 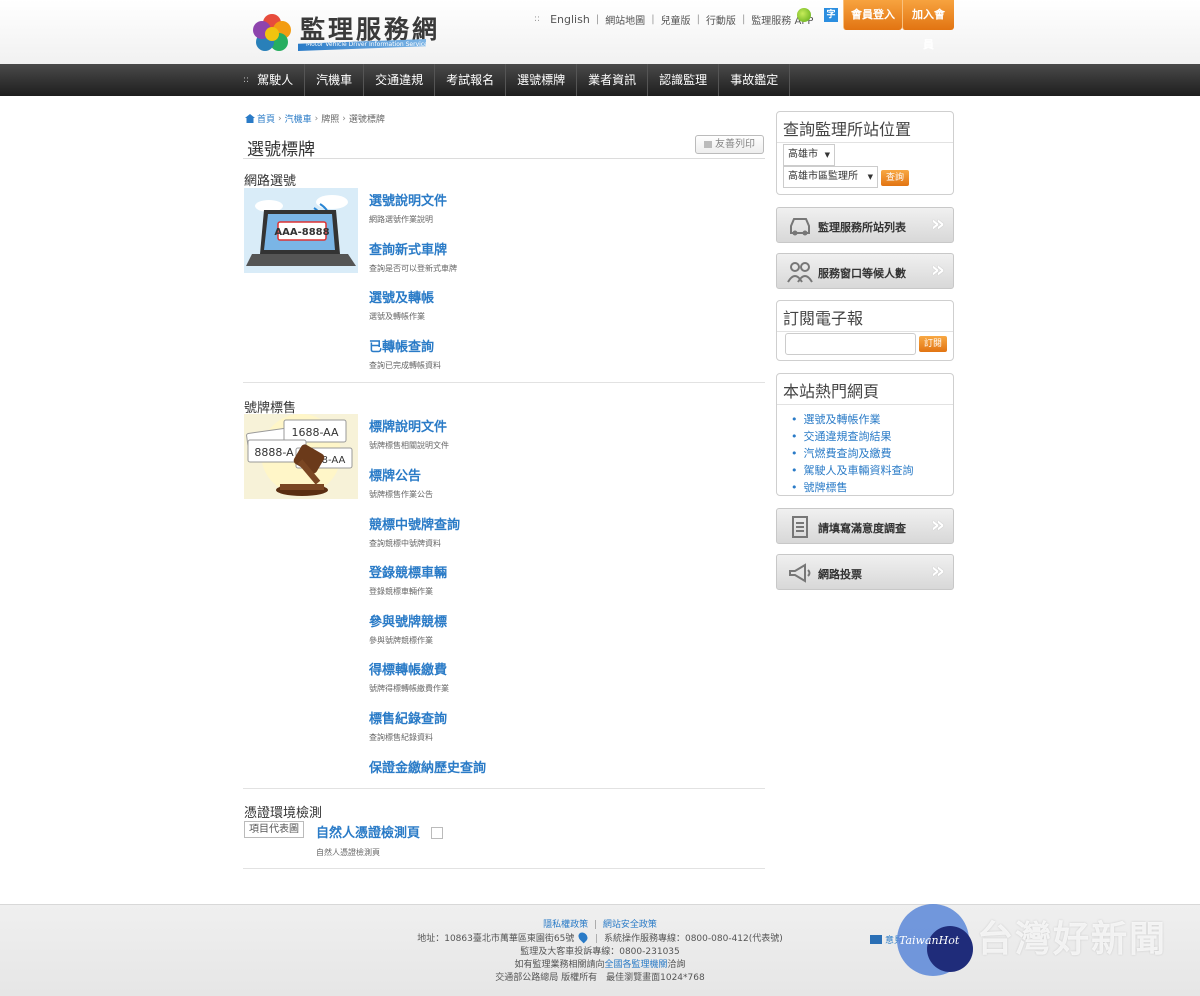 I want to click on privacy-policy-link: 隱私權政策, so click(x=565, y=925).